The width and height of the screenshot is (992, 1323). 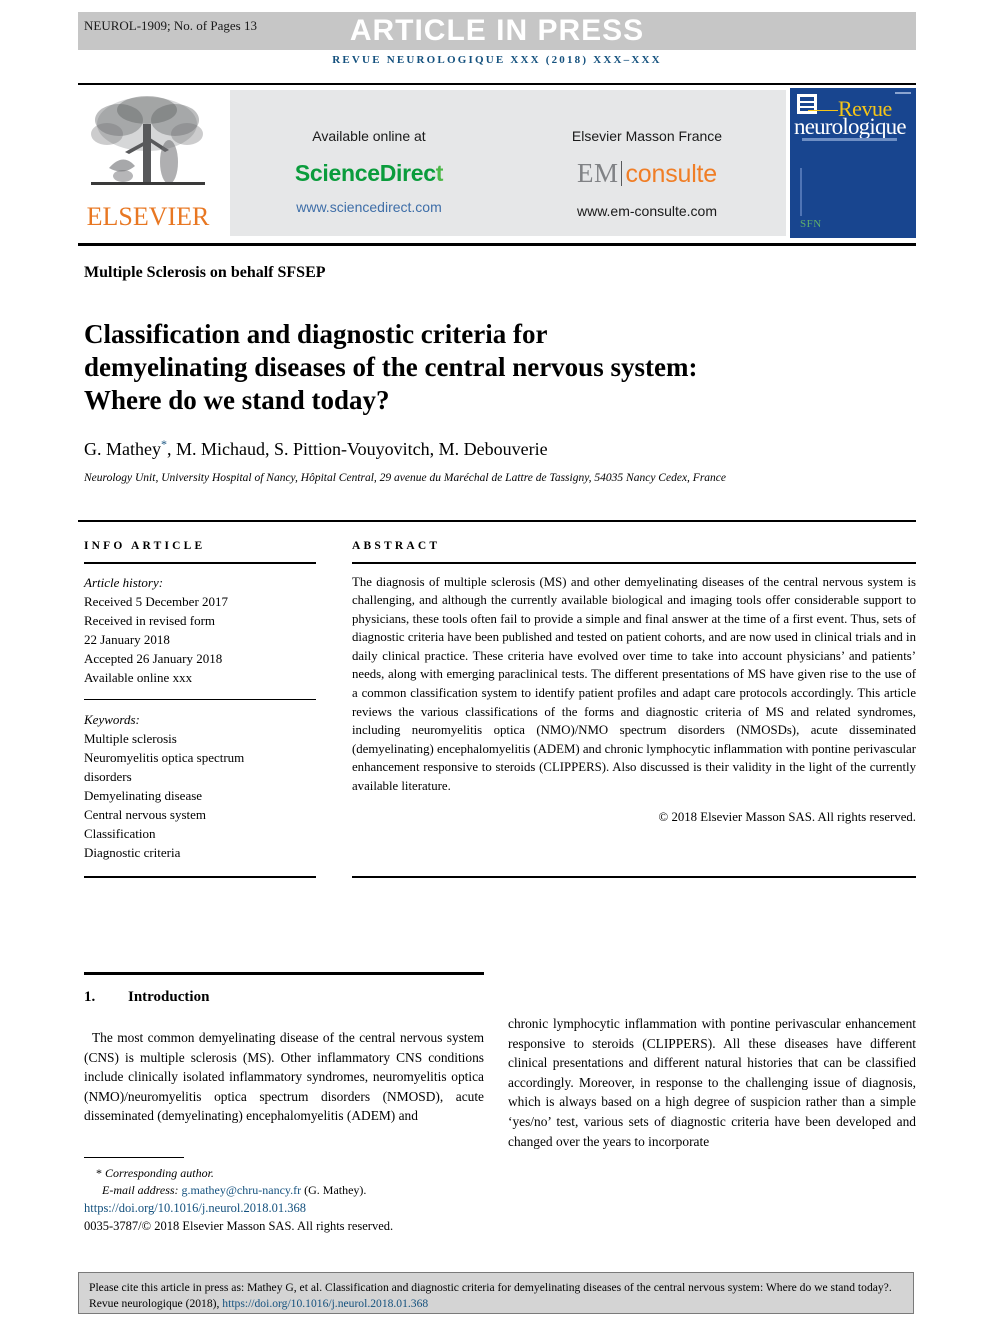 What do you see at coordinates (634, 877) in the screenshot?
I see `abstract-bottom-rule` at bounding box center [634, 877].